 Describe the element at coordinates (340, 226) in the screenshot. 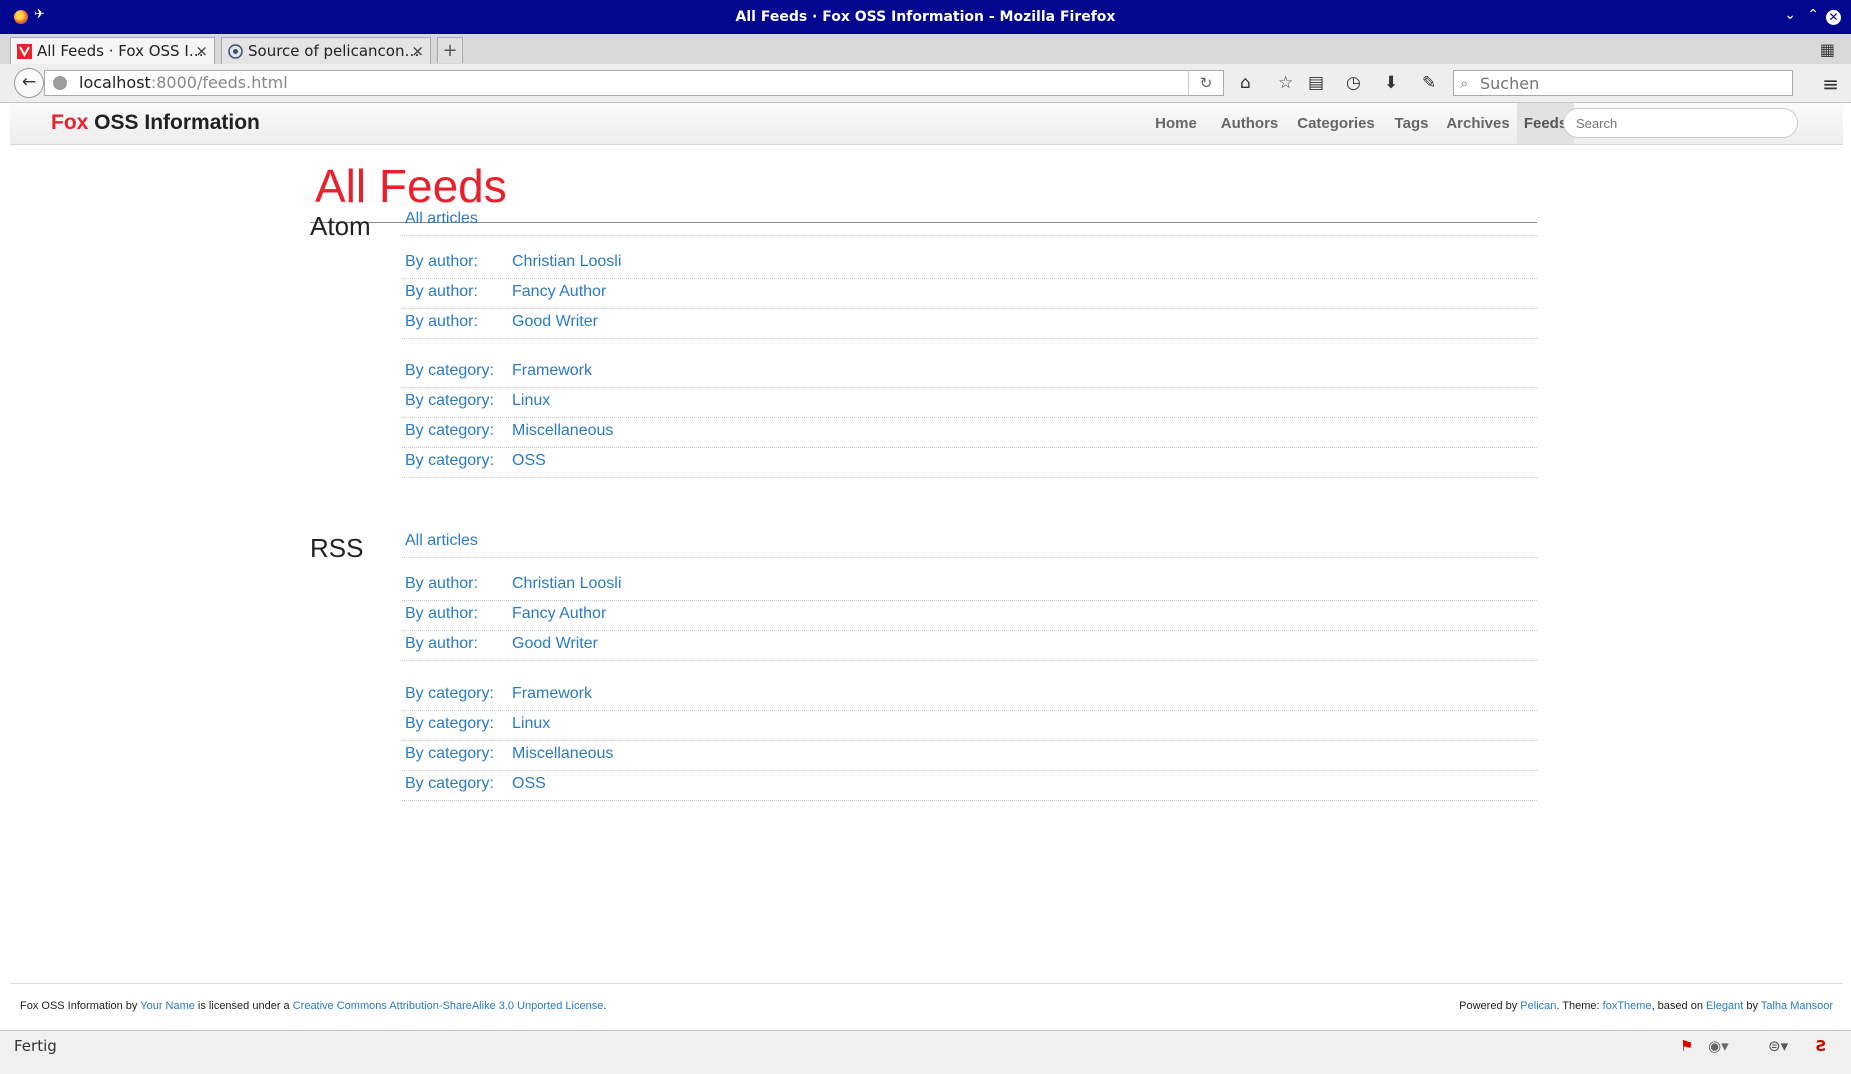

I see `section-heading-atom: Atom` at that location.